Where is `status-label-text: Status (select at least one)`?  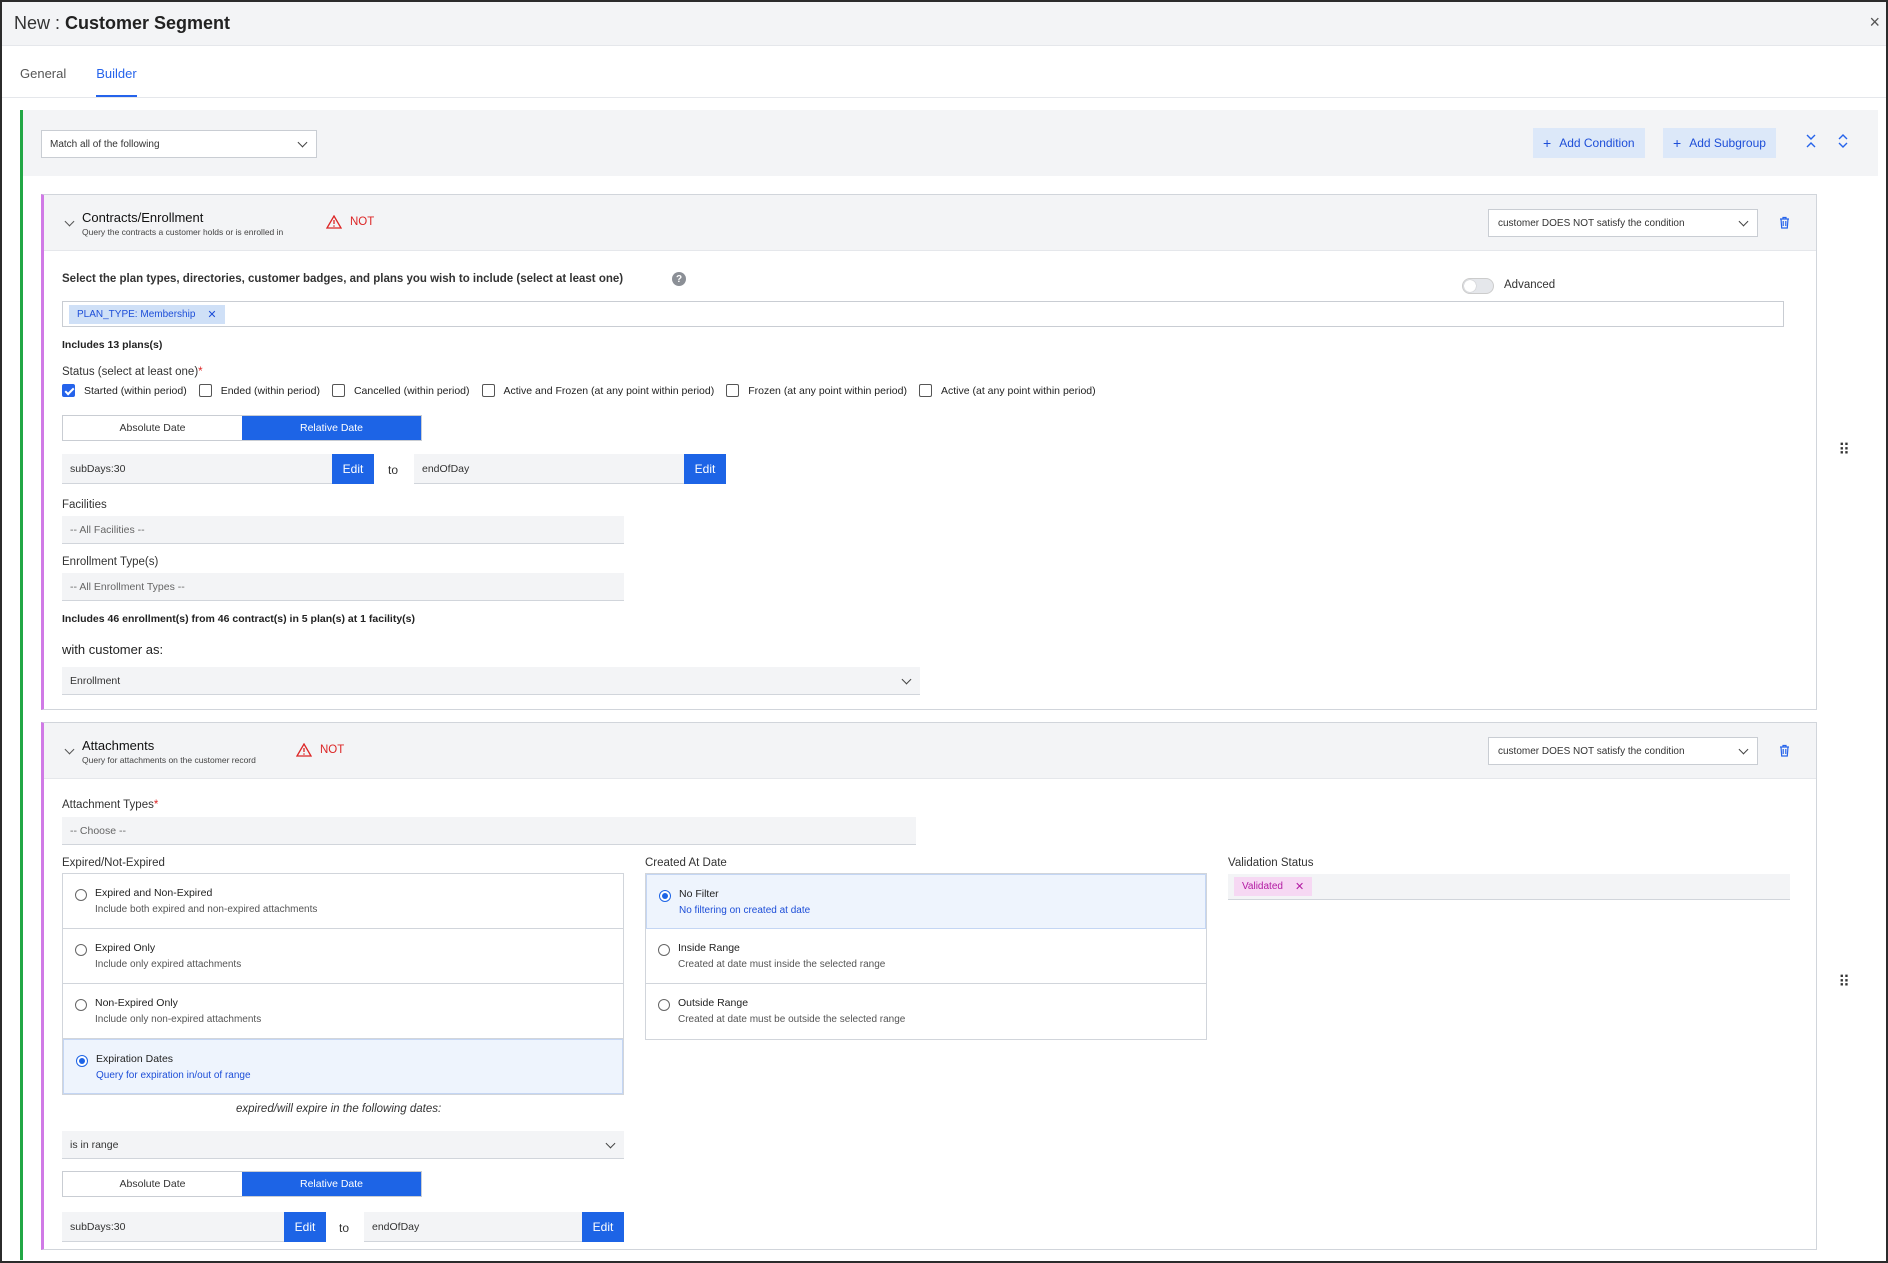 status-label-text: Status (select at least one) is located at coordinates (130, 372).